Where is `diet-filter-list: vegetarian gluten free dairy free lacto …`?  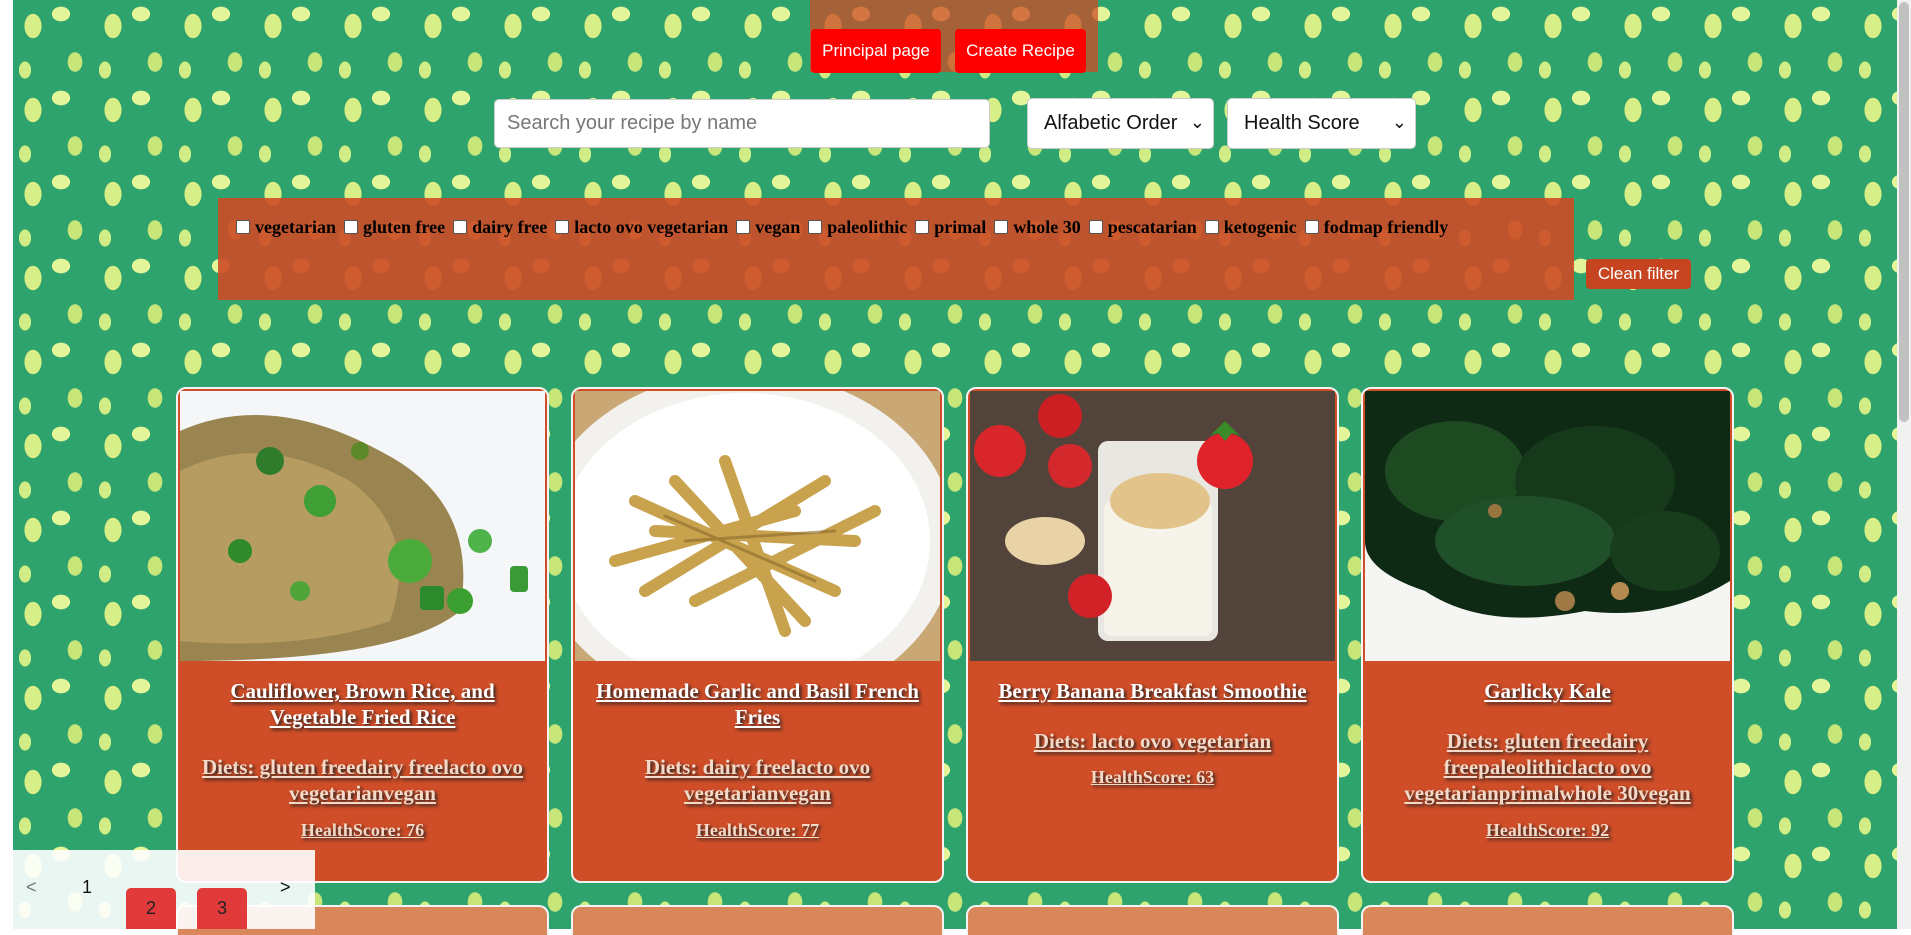
diet-filter-list: vegetarian gluten free dairy free lacto … is located at coordinates (846, 227).